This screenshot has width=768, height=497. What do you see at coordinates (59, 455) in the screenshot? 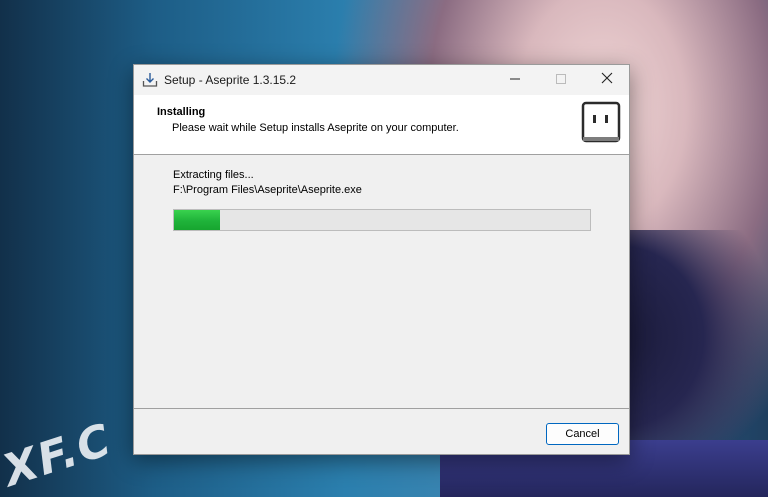
I see `wallpaper-watermark: XF.C` at bounding box center [59, 455].